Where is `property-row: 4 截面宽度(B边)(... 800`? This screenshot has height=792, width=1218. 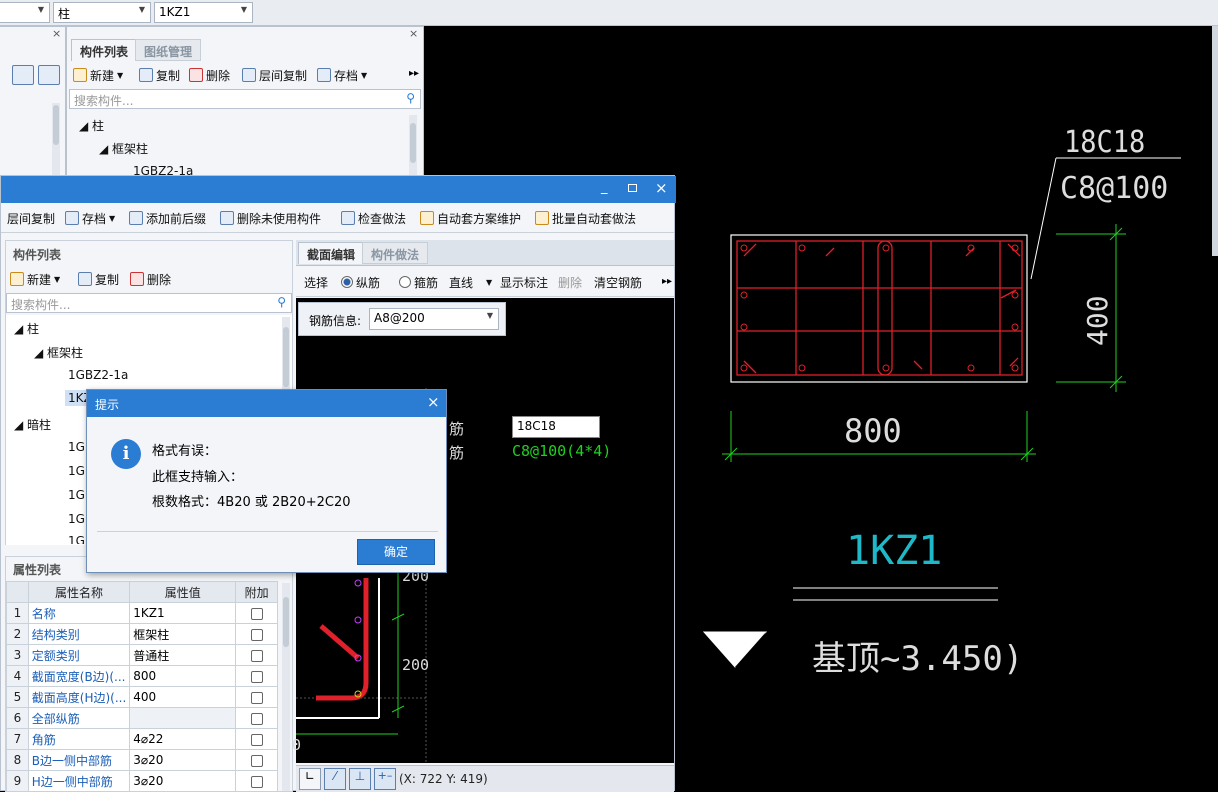
property-row: 4 截面宽度(B边)(... 800 is located at coordinates (142, 676).